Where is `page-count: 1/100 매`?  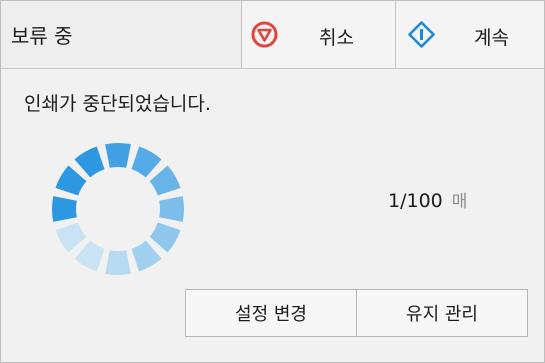
page-count: 1/100 매 is located at coordinates (427, 199).